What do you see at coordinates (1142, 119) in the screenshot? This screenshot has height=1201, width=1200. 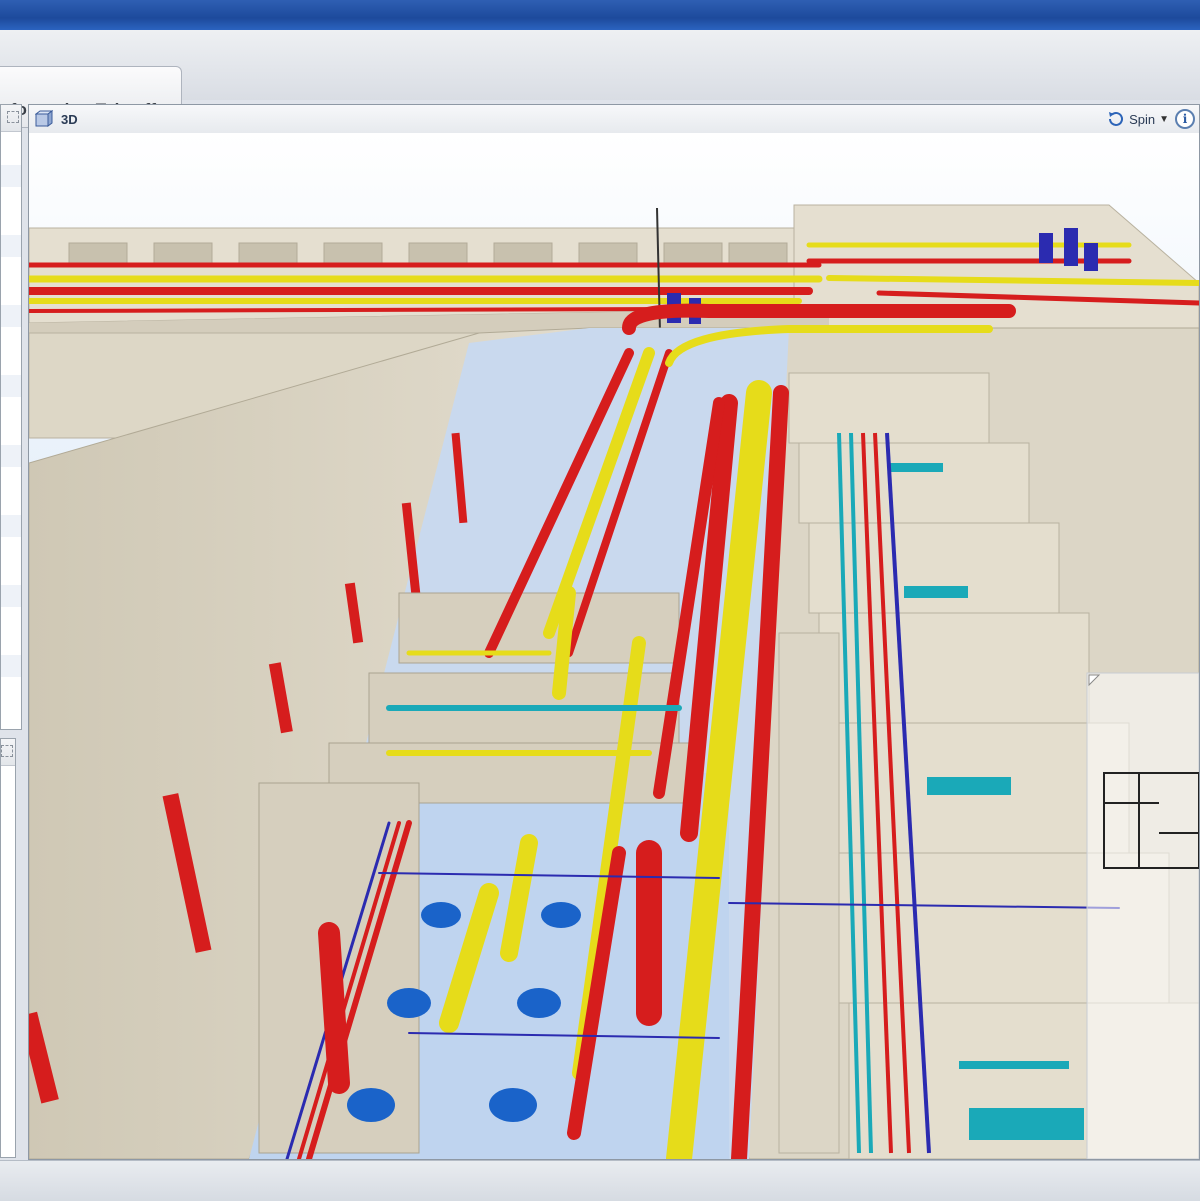 I see `navigation-mode-label: Spin` at bounding box center [1142, 119].